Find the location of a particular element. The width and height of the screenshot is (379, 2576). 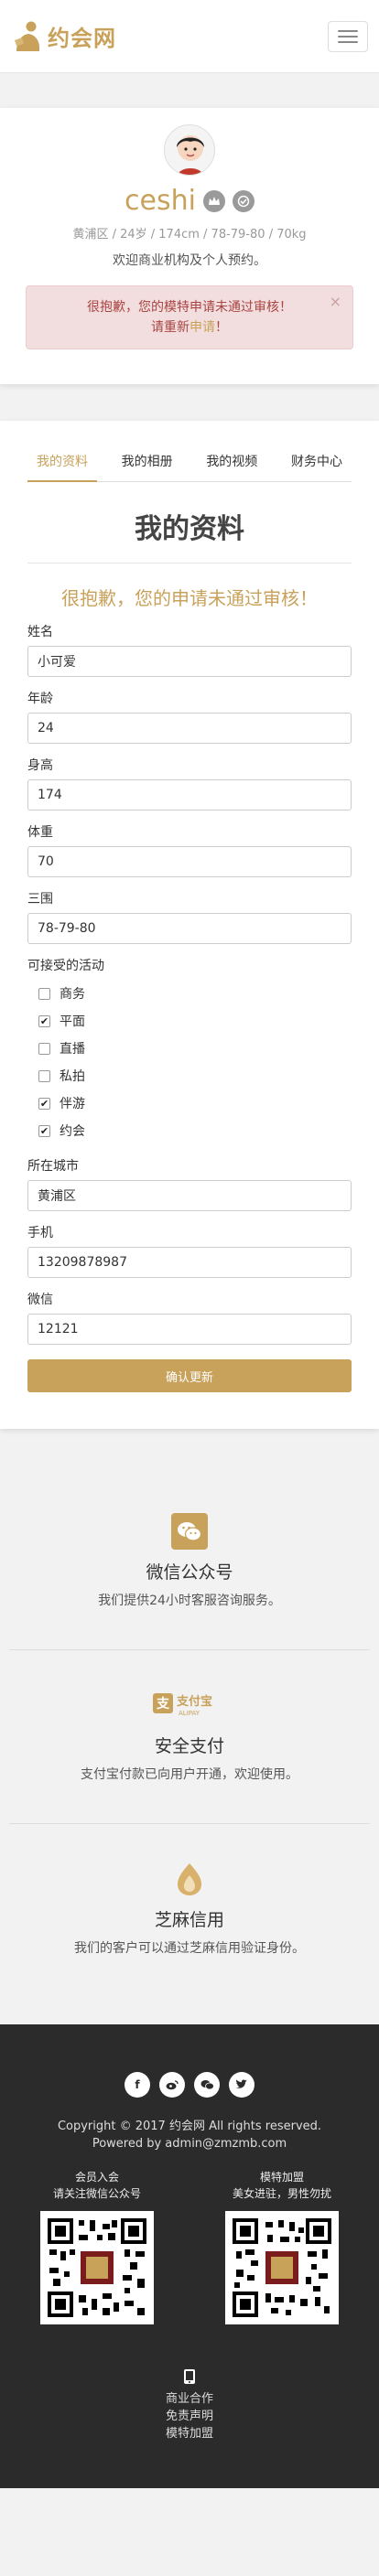

verified-icon is located at coordinates (243, 200).